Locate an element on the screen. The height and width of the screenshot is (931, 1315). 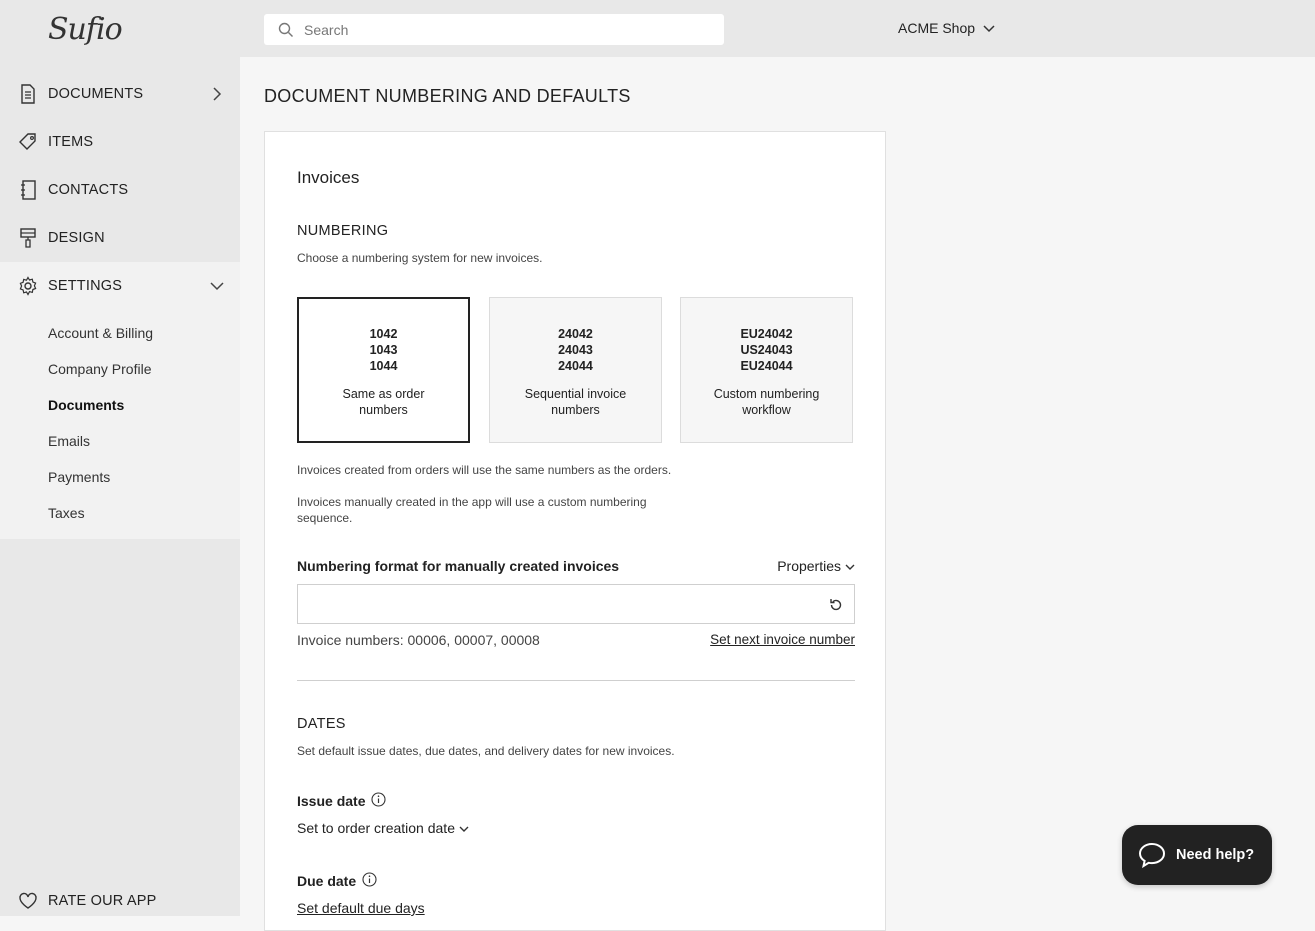
properties-dropdown: Properties is located at coordinates (816, 566).